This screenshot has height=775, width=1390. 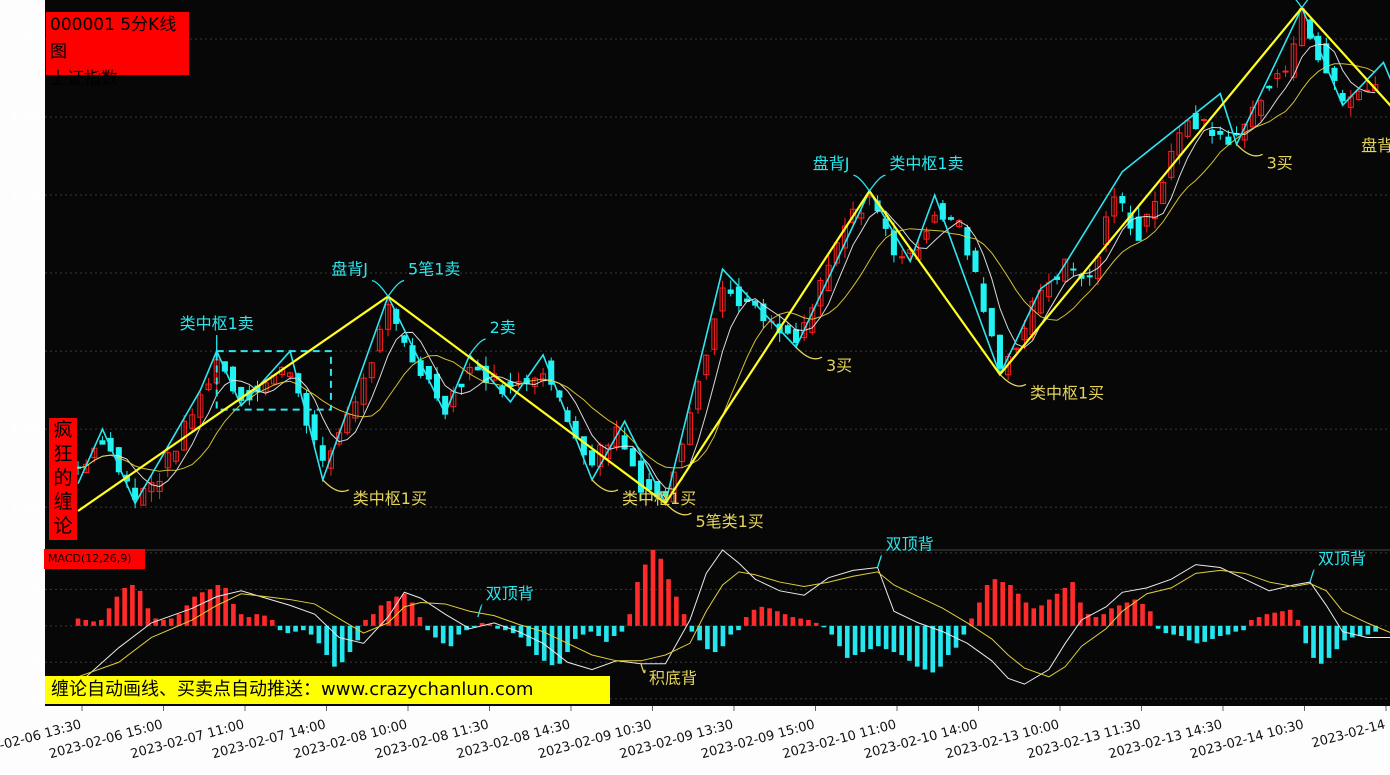 I want to click on signal-annotation: 积底背, so click(x=673, y=678).